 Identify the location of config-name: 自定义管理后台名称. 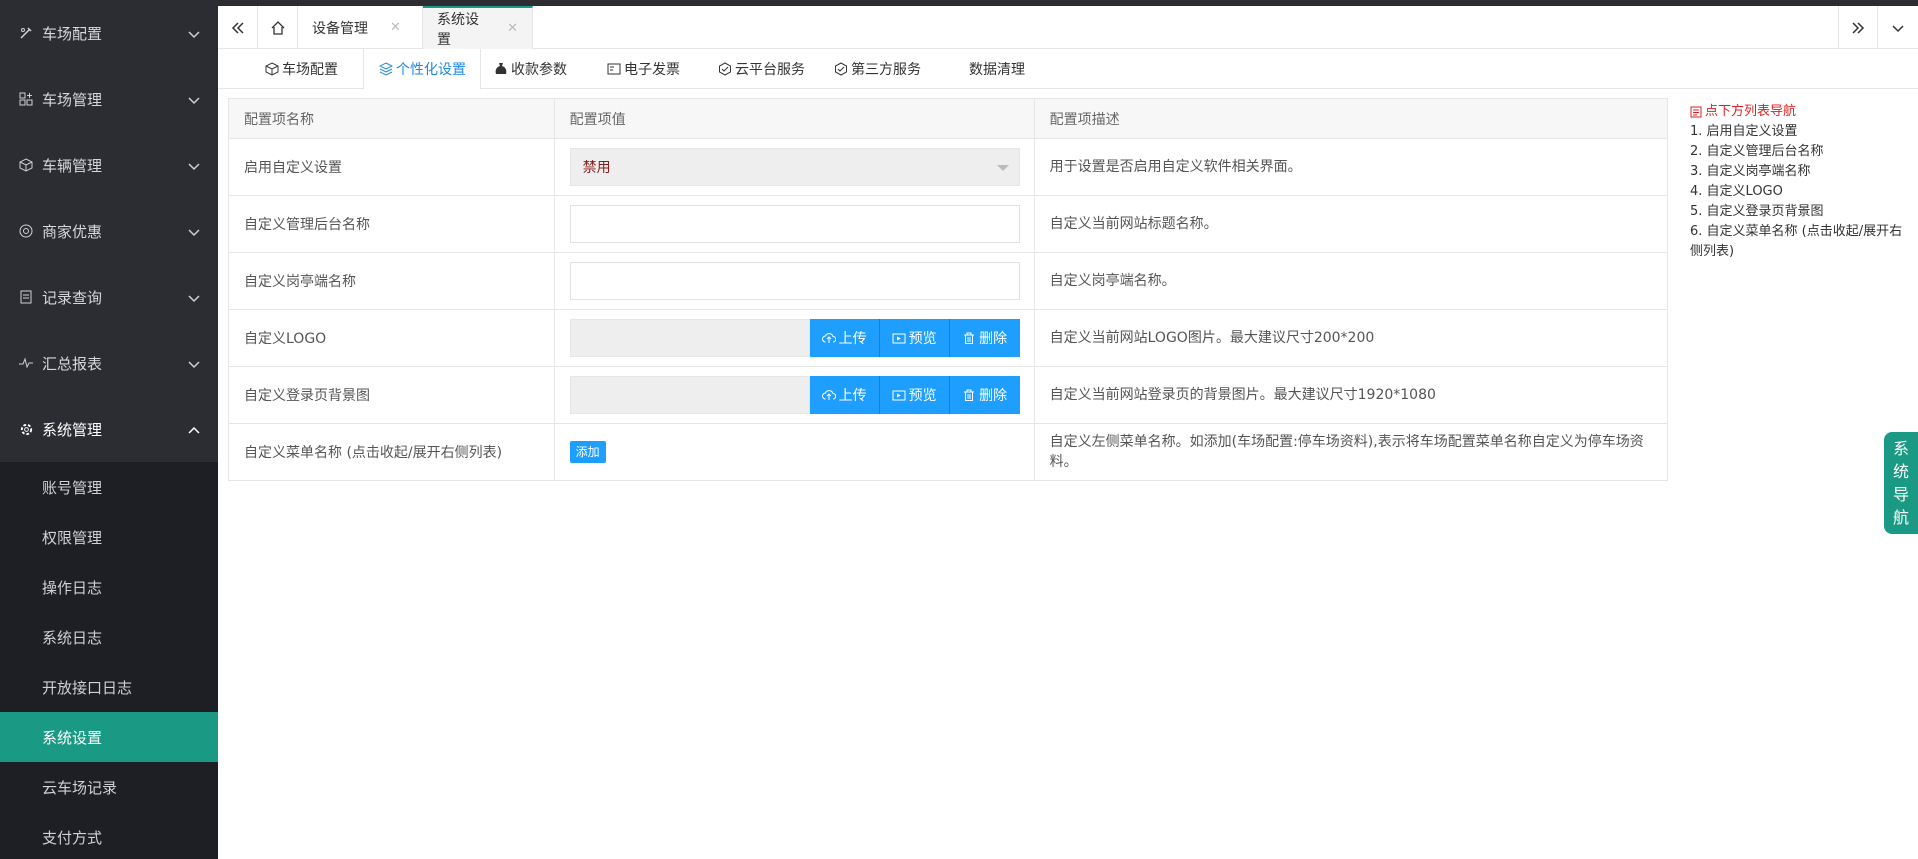
(391, 224).